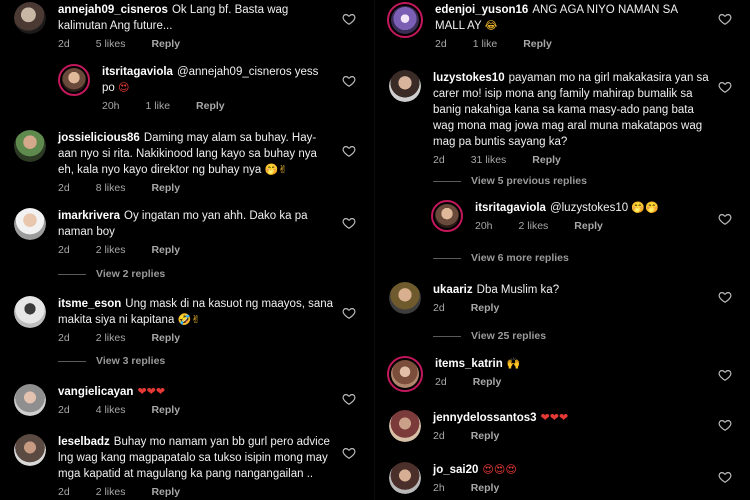 Image resolution: width=750 pixels, height=500 pixels. Describe the element at coordinates (455, 470) in the screenshot. I see `username: jo_sai20` at that location.